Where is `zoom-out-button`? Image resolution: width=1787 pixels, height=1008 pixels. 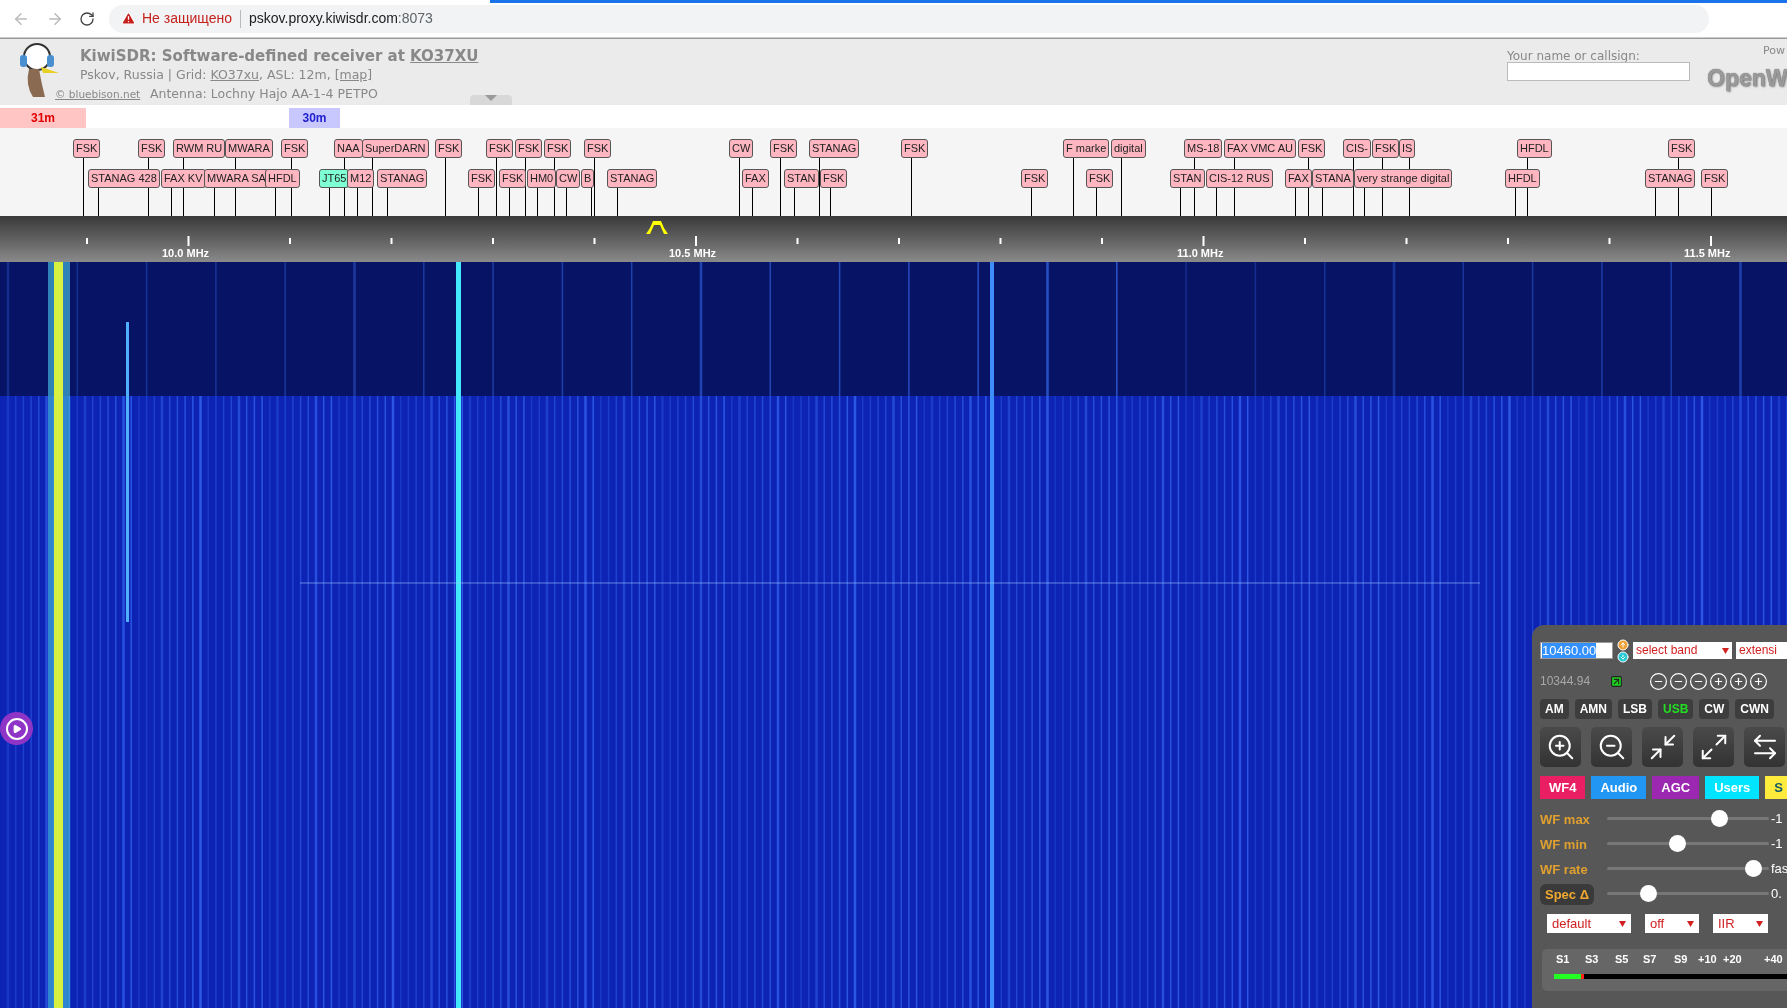
zoom-out-button is located at coordinates (1611, 747).